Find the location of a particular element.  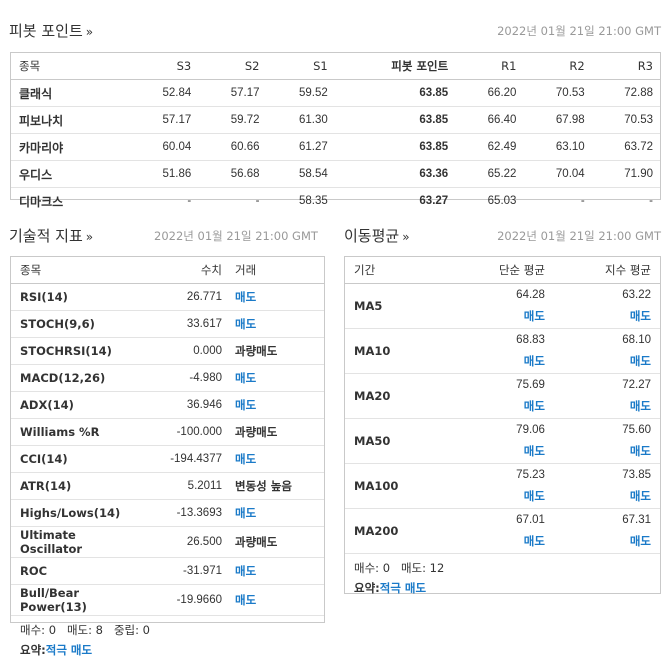

ma-value: 72.27 is located at coordinates (636, 385).